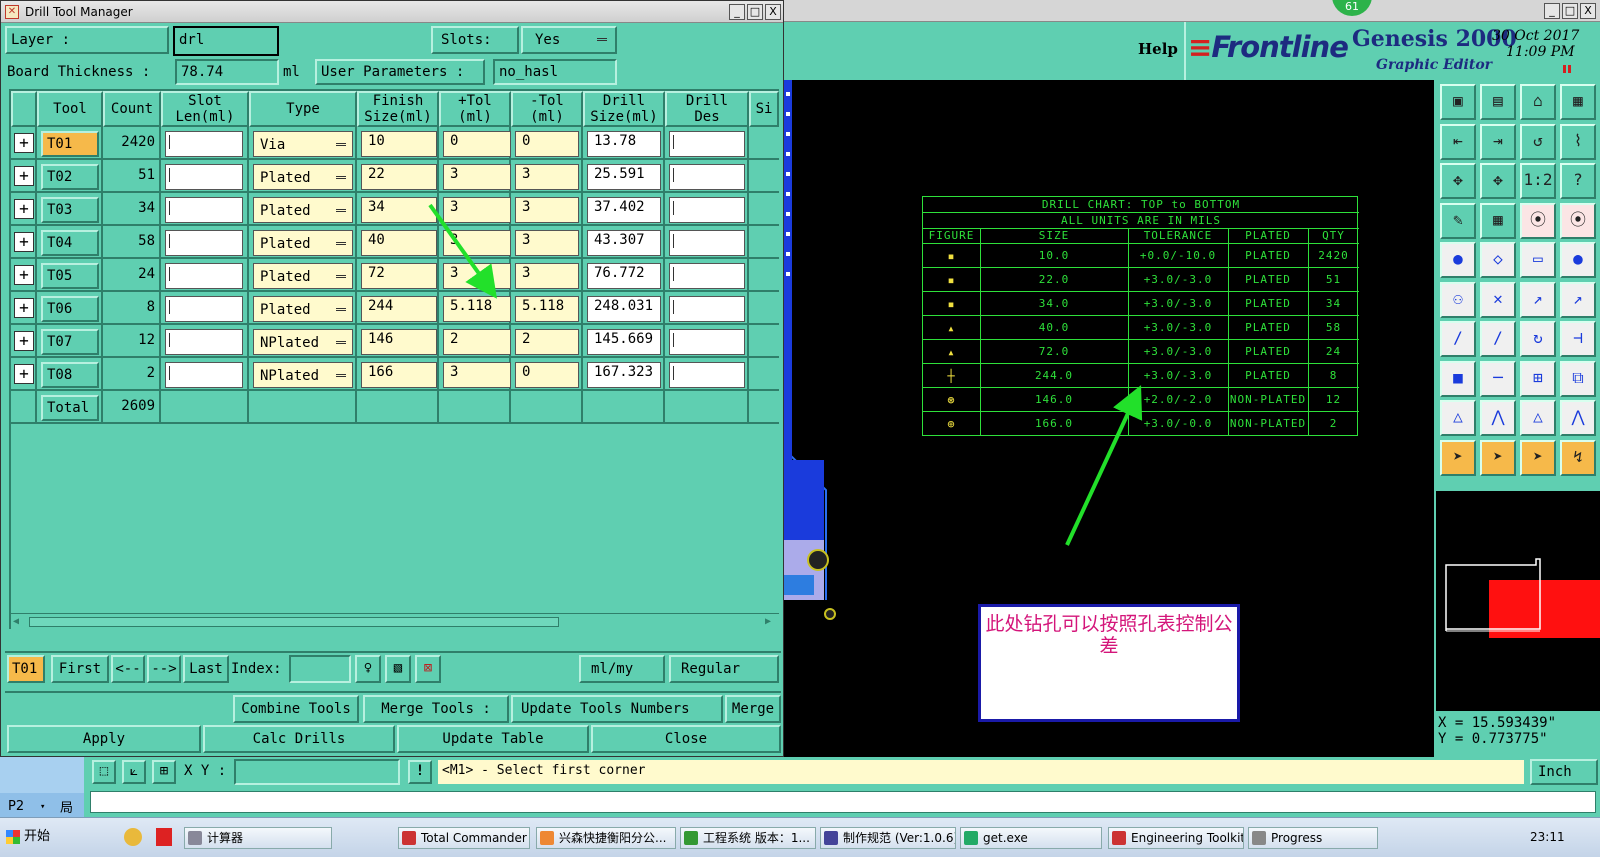 The image size is (1600, 857). I want to click on brush-tool-icon: ✎, so click(1458, 220).